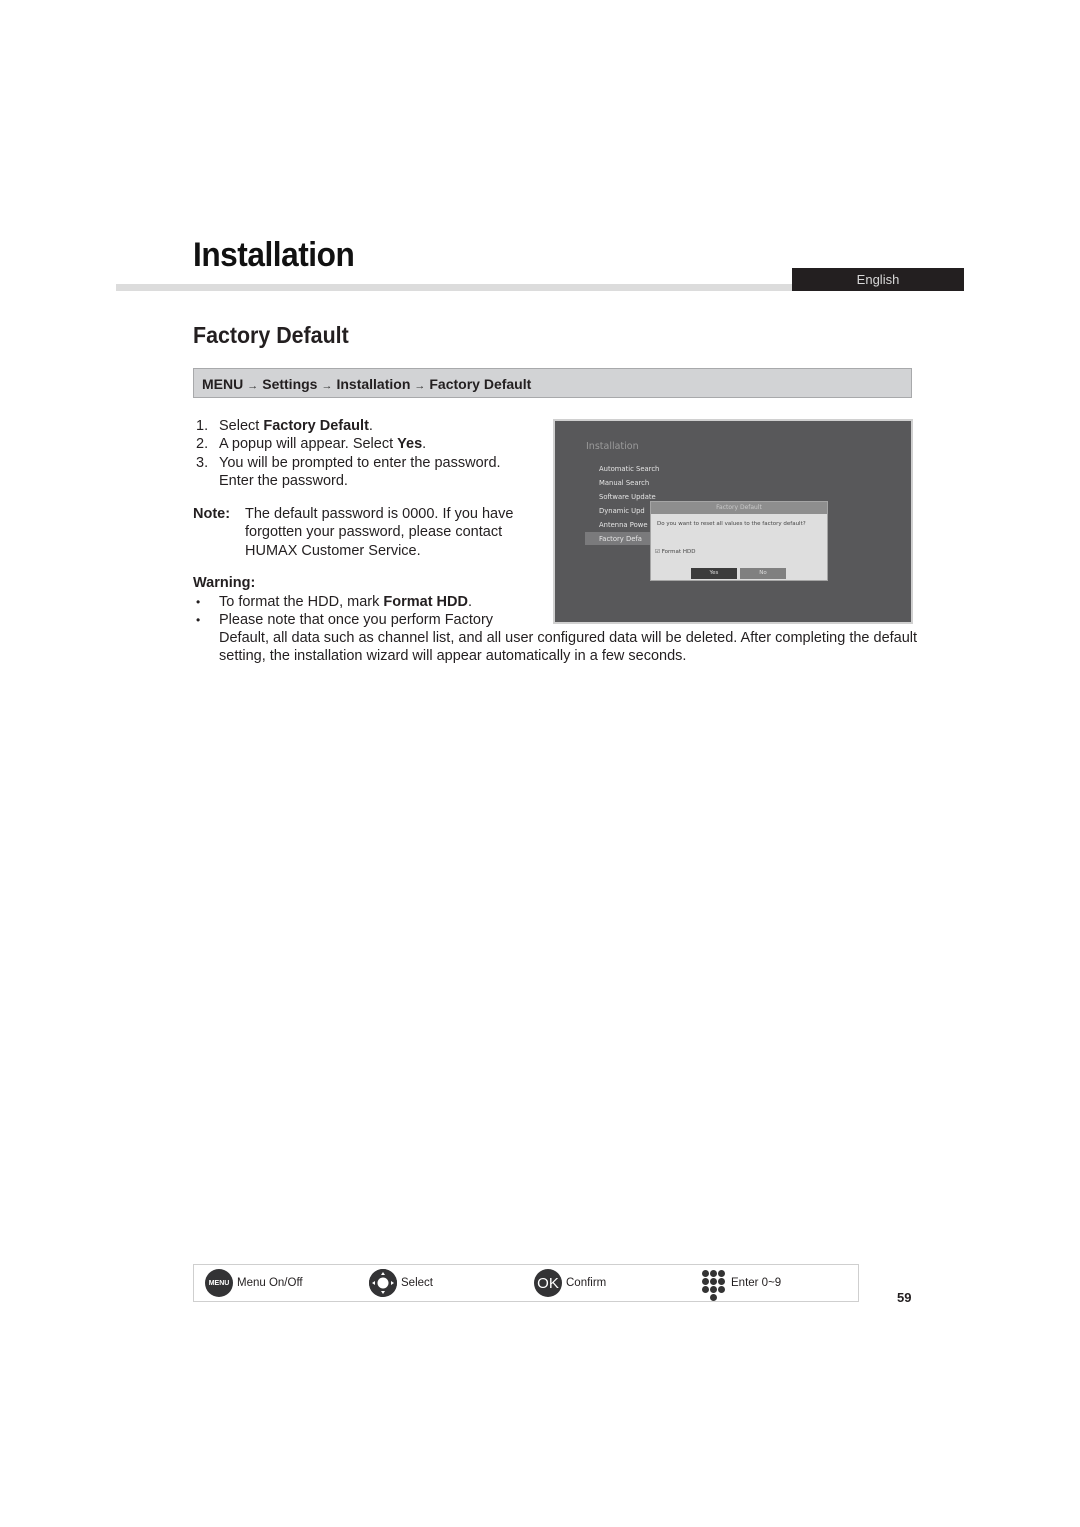  What do you see at coordinates (469, 602) in the screenshot?
I see `warning-text-post: .` at bounding box center [469, 602].